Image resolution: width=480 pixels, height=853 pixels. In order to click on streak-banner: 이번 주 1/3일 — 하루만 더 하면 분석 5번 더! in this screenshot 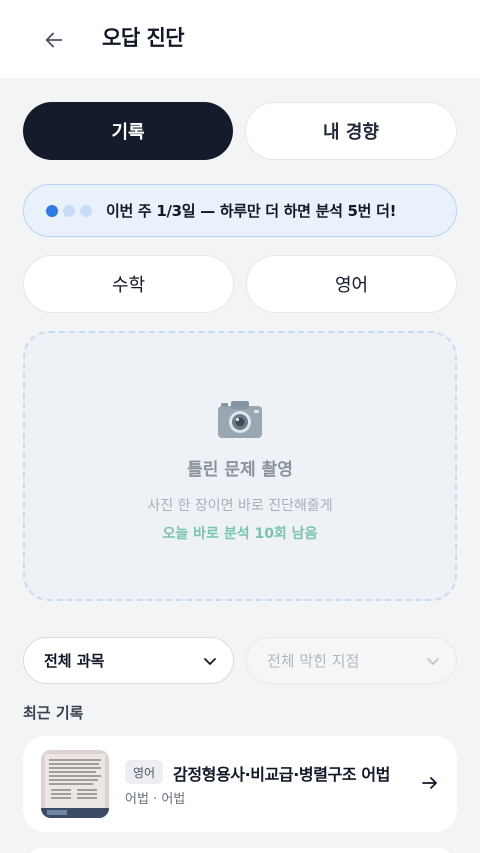, I will do `click(240, 210)`.